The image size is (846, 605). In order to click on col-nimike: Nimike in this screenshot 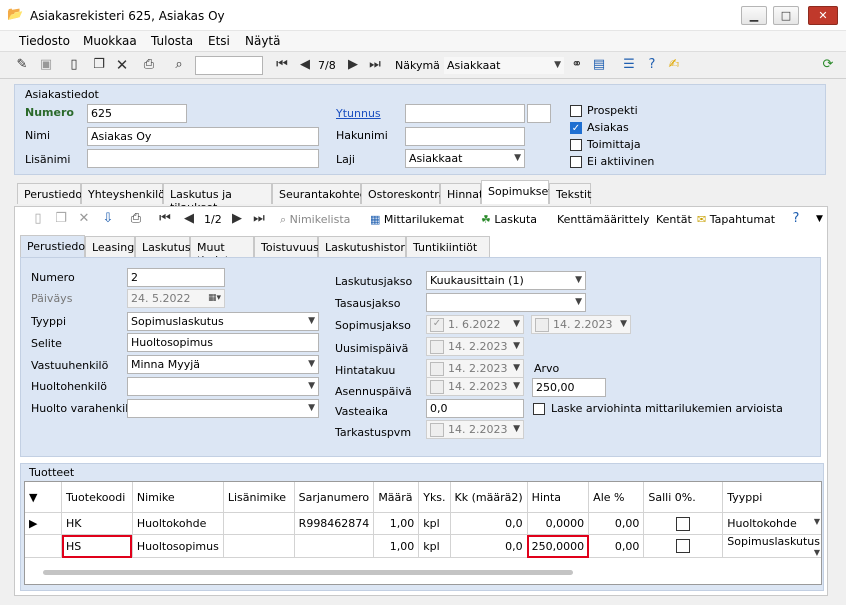, I will do `click(178, 497)`.